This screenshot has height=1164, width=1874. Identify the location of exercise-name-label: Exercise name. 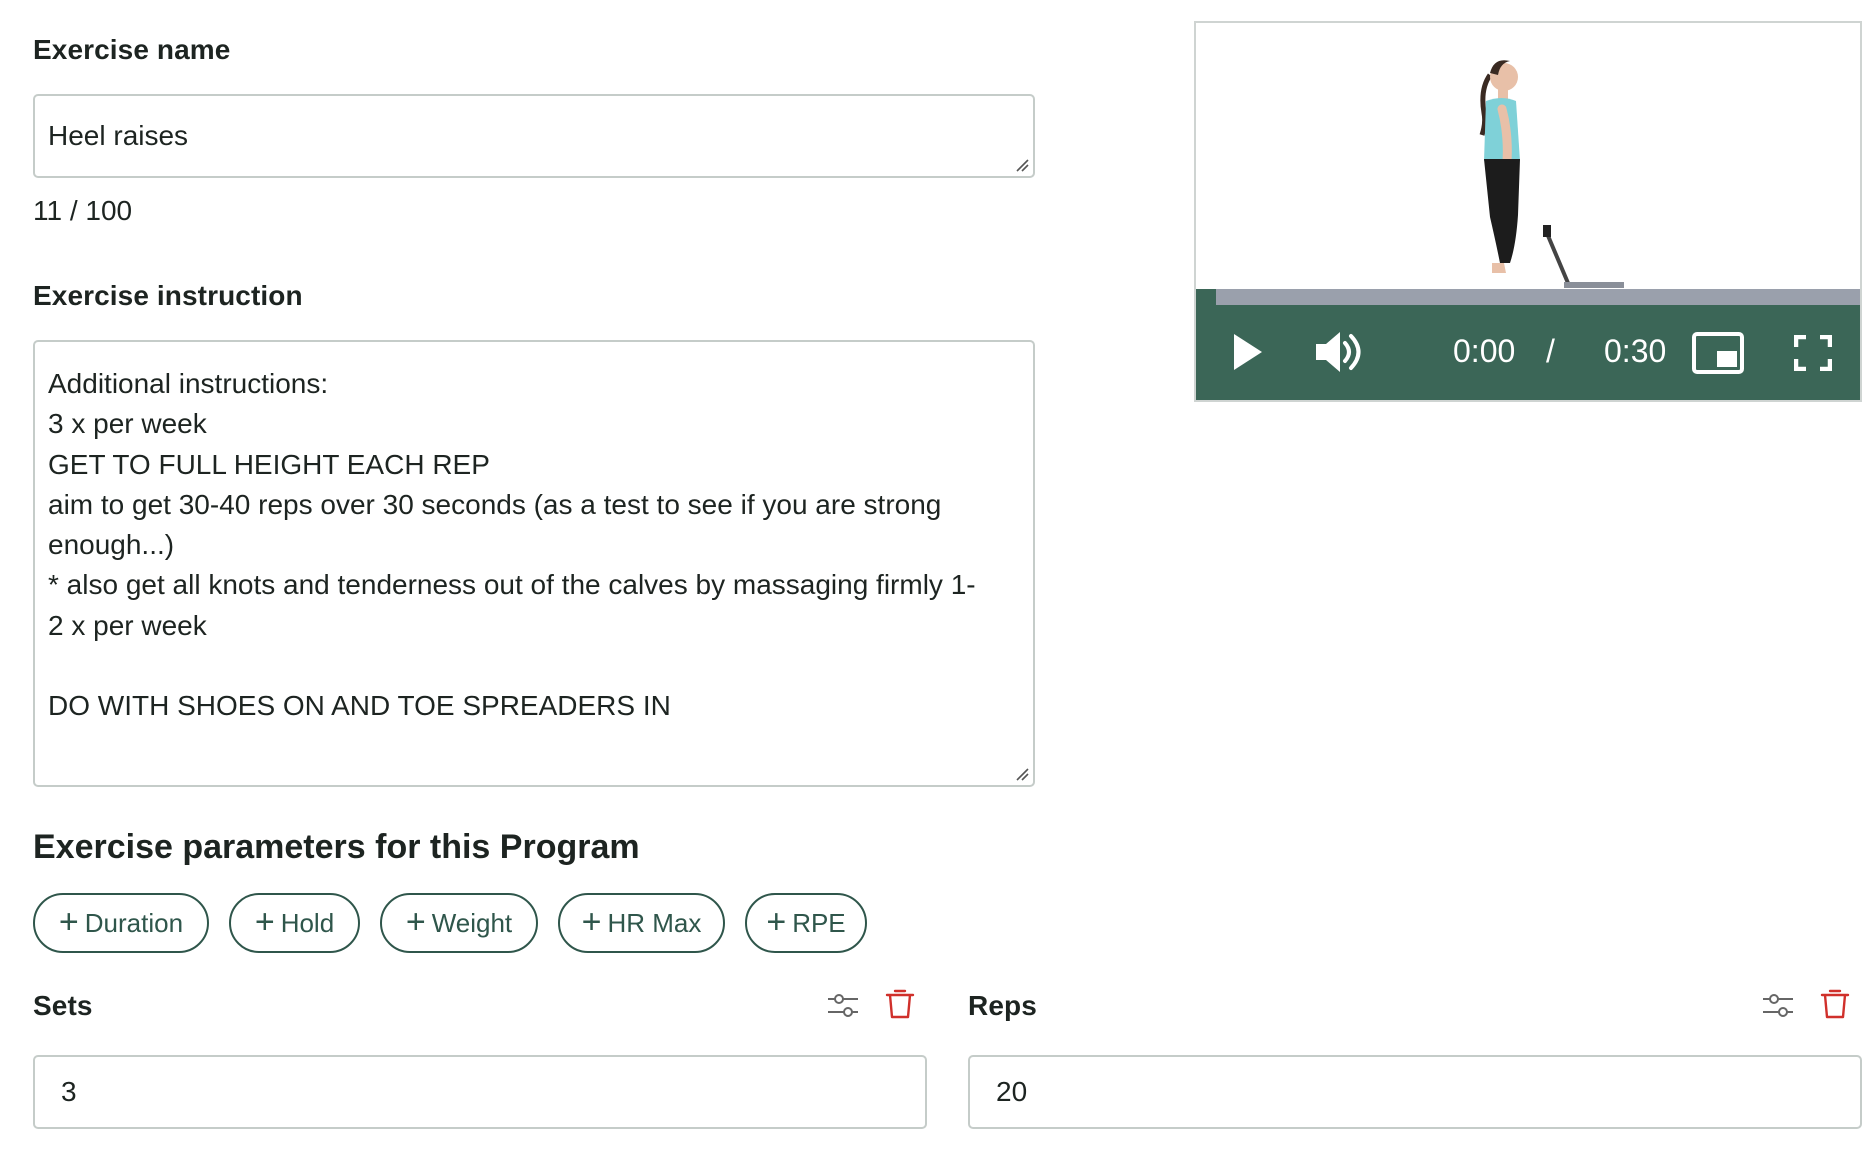
(132, 49).